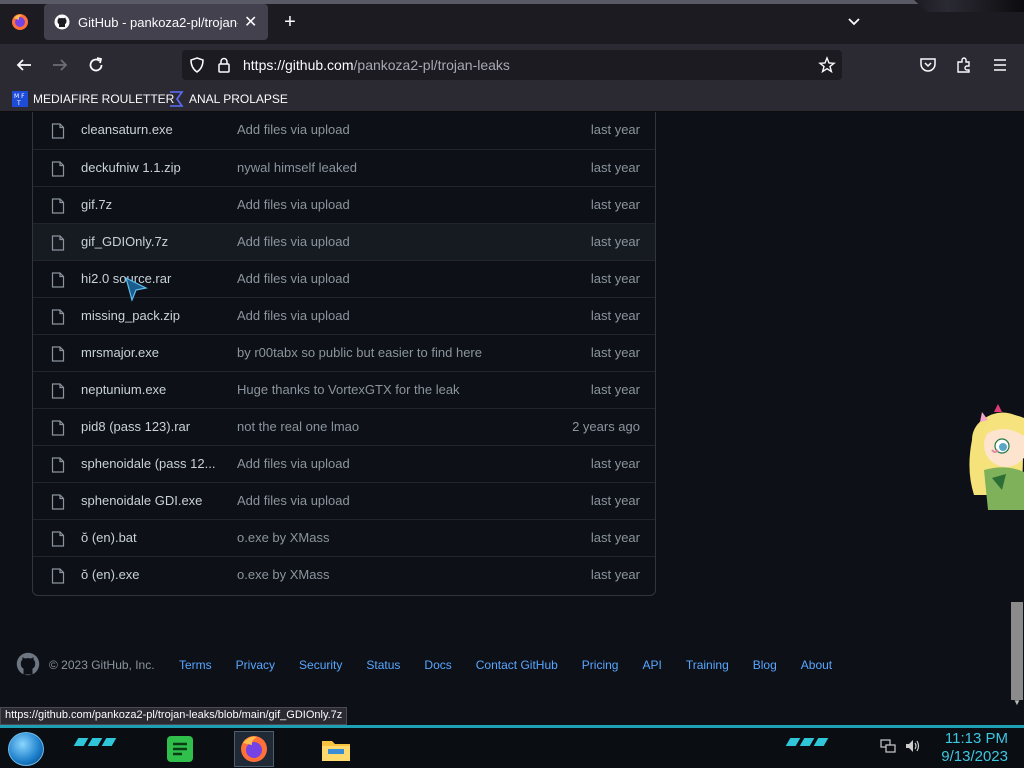 The height and width of the screenshot is (768, 1024). Describe the element at coordinates (765, 665) in the screenshot. I see `footer-link-blog: Blog` at that location.